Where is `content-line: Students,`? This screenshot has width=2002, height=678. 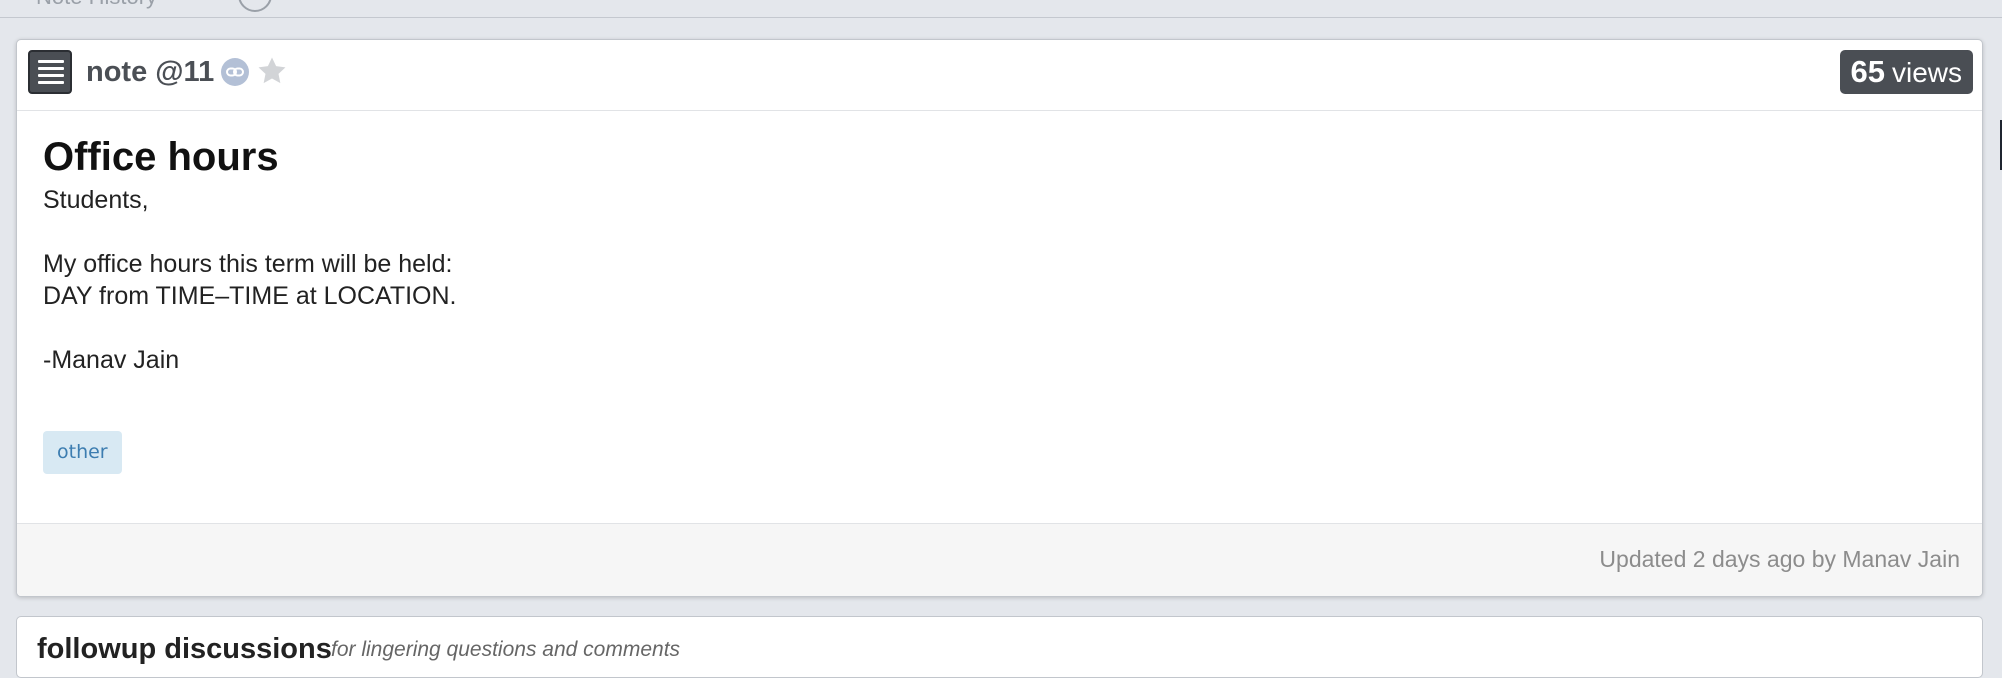
content-line: Students, is located at coordinates (96, 200).